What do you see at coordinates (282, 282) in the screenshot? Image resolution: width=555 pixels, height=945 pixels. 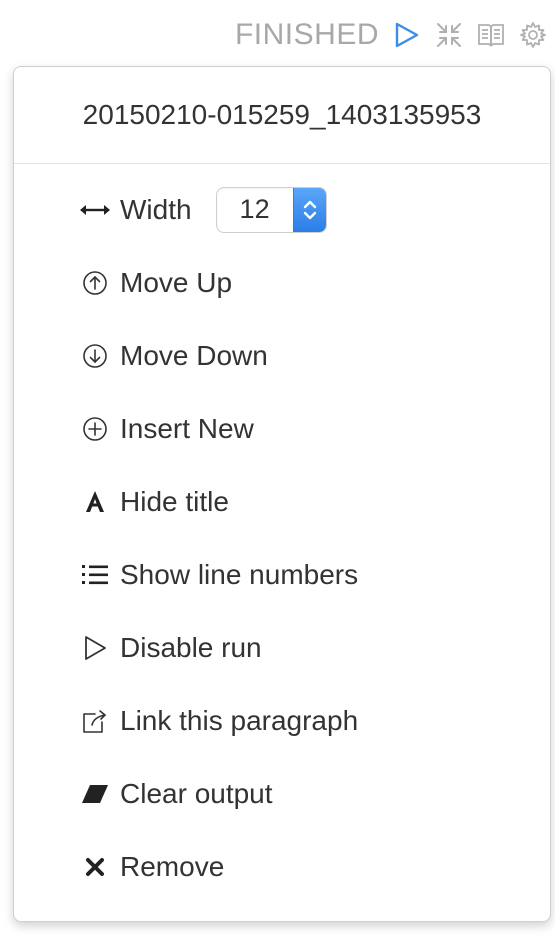 I see `menu-item-move-up: Move Up` at bounding box center [282, 282].